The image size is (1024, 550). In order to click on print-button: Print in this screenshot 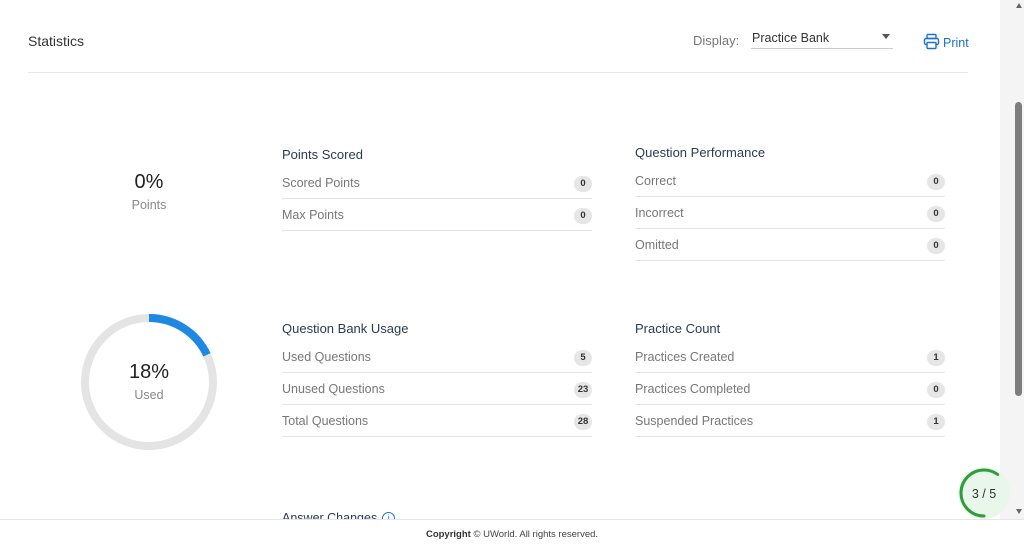, I will do `click(946, 41)`.